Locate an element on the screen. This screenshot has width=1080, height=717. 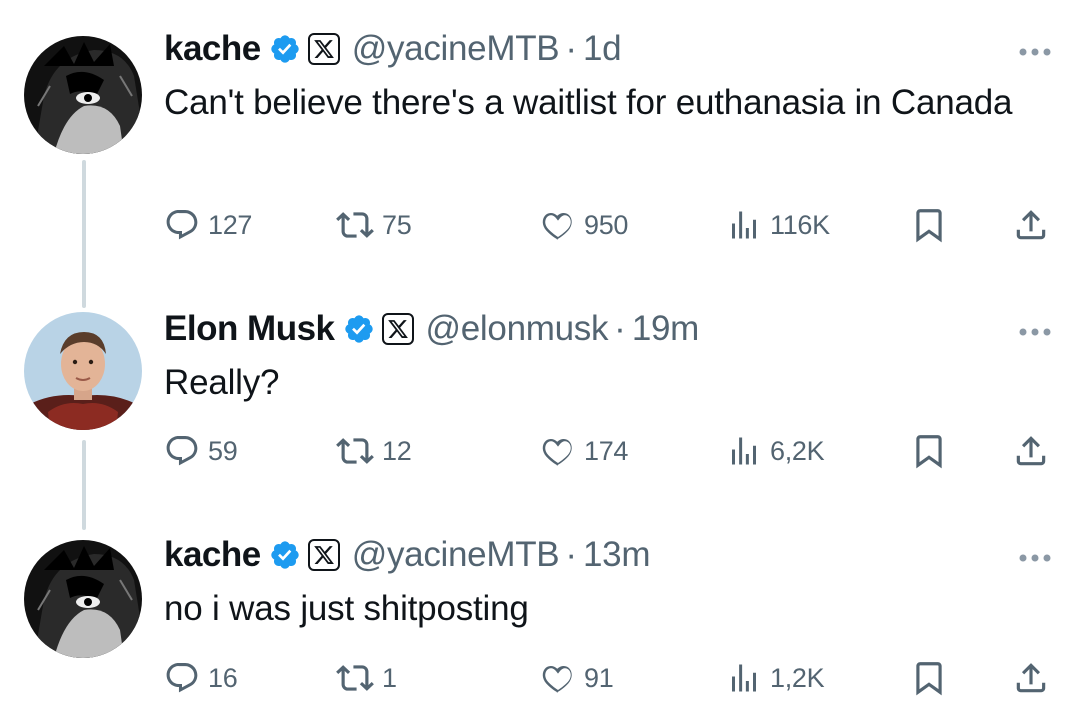
view-count: 116K is located at coordinates (800, 224).